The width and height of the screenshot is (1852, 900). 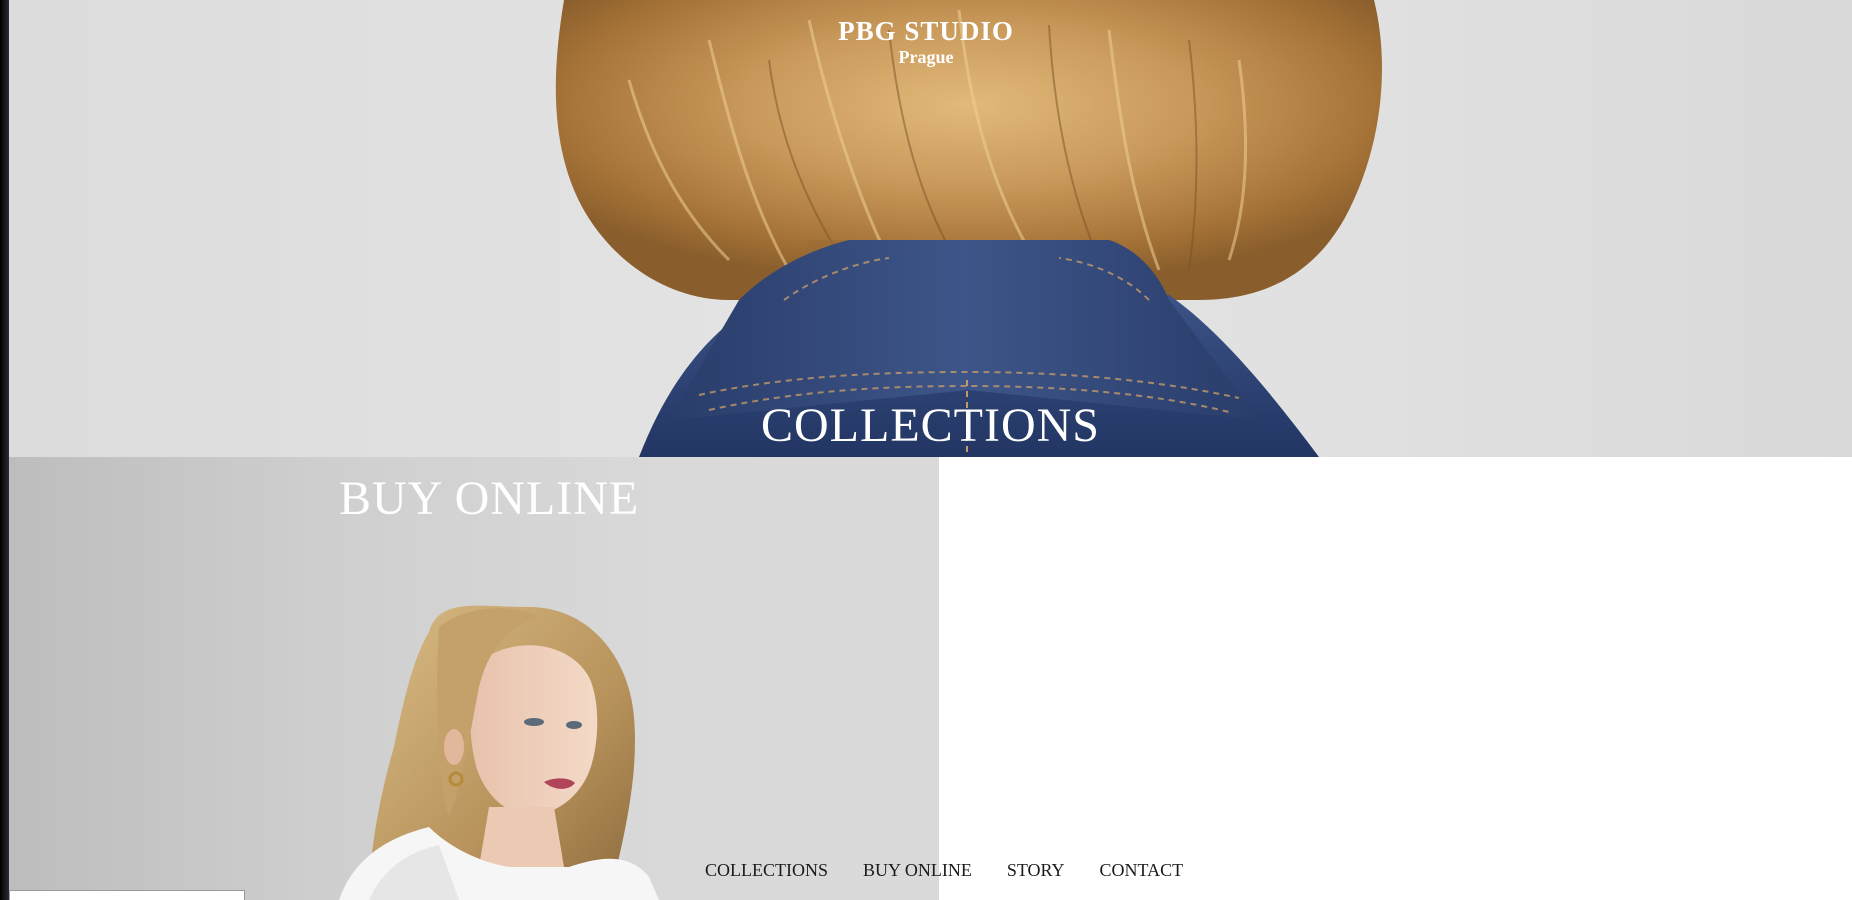 I want to click on nav-buy-online: BUY ONLINE, so click(x=917, y=870).